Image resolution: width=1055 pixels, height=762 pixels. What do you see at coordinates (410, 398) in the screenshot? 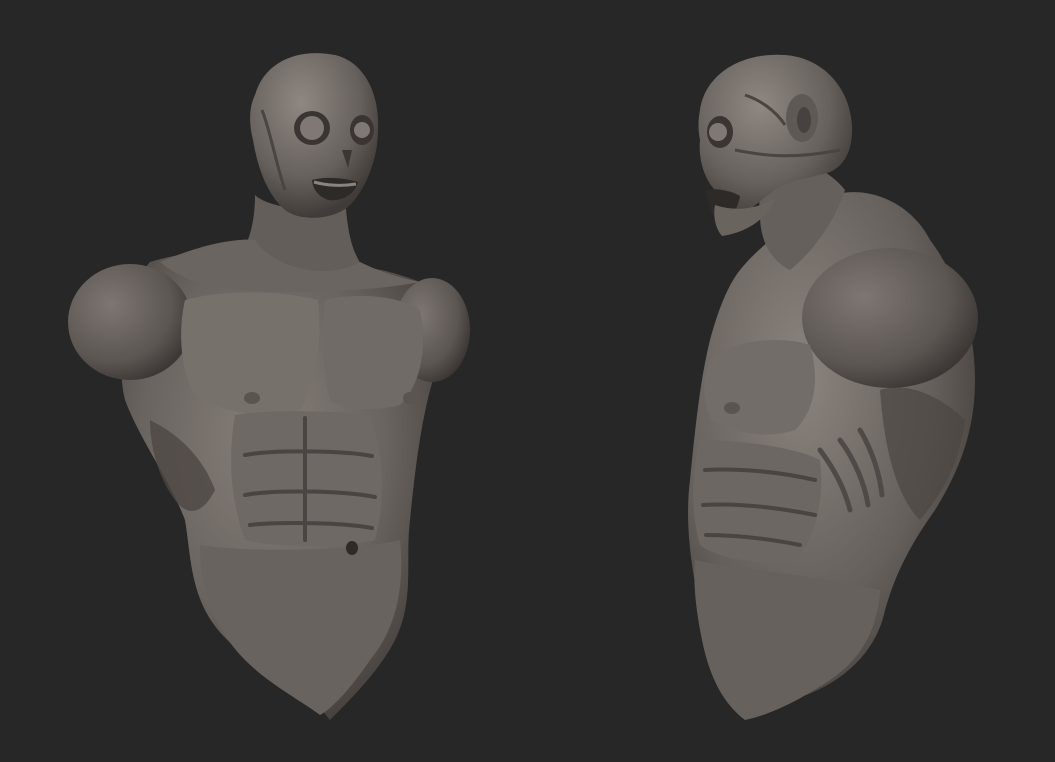
I see `nipple-right` at bounding box center [410, 398].